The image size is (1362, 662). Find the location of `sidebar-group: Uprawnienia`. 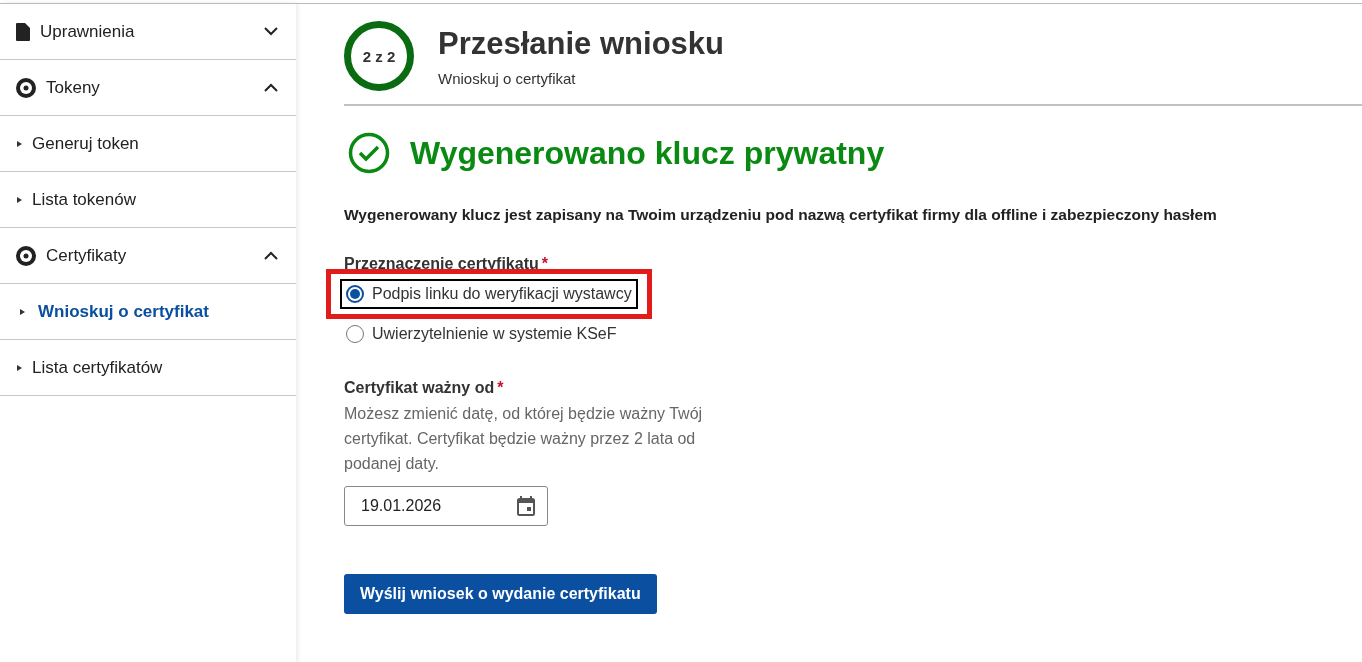

sidebar-group: Uprawnienia is located at coordinates (148, 32).